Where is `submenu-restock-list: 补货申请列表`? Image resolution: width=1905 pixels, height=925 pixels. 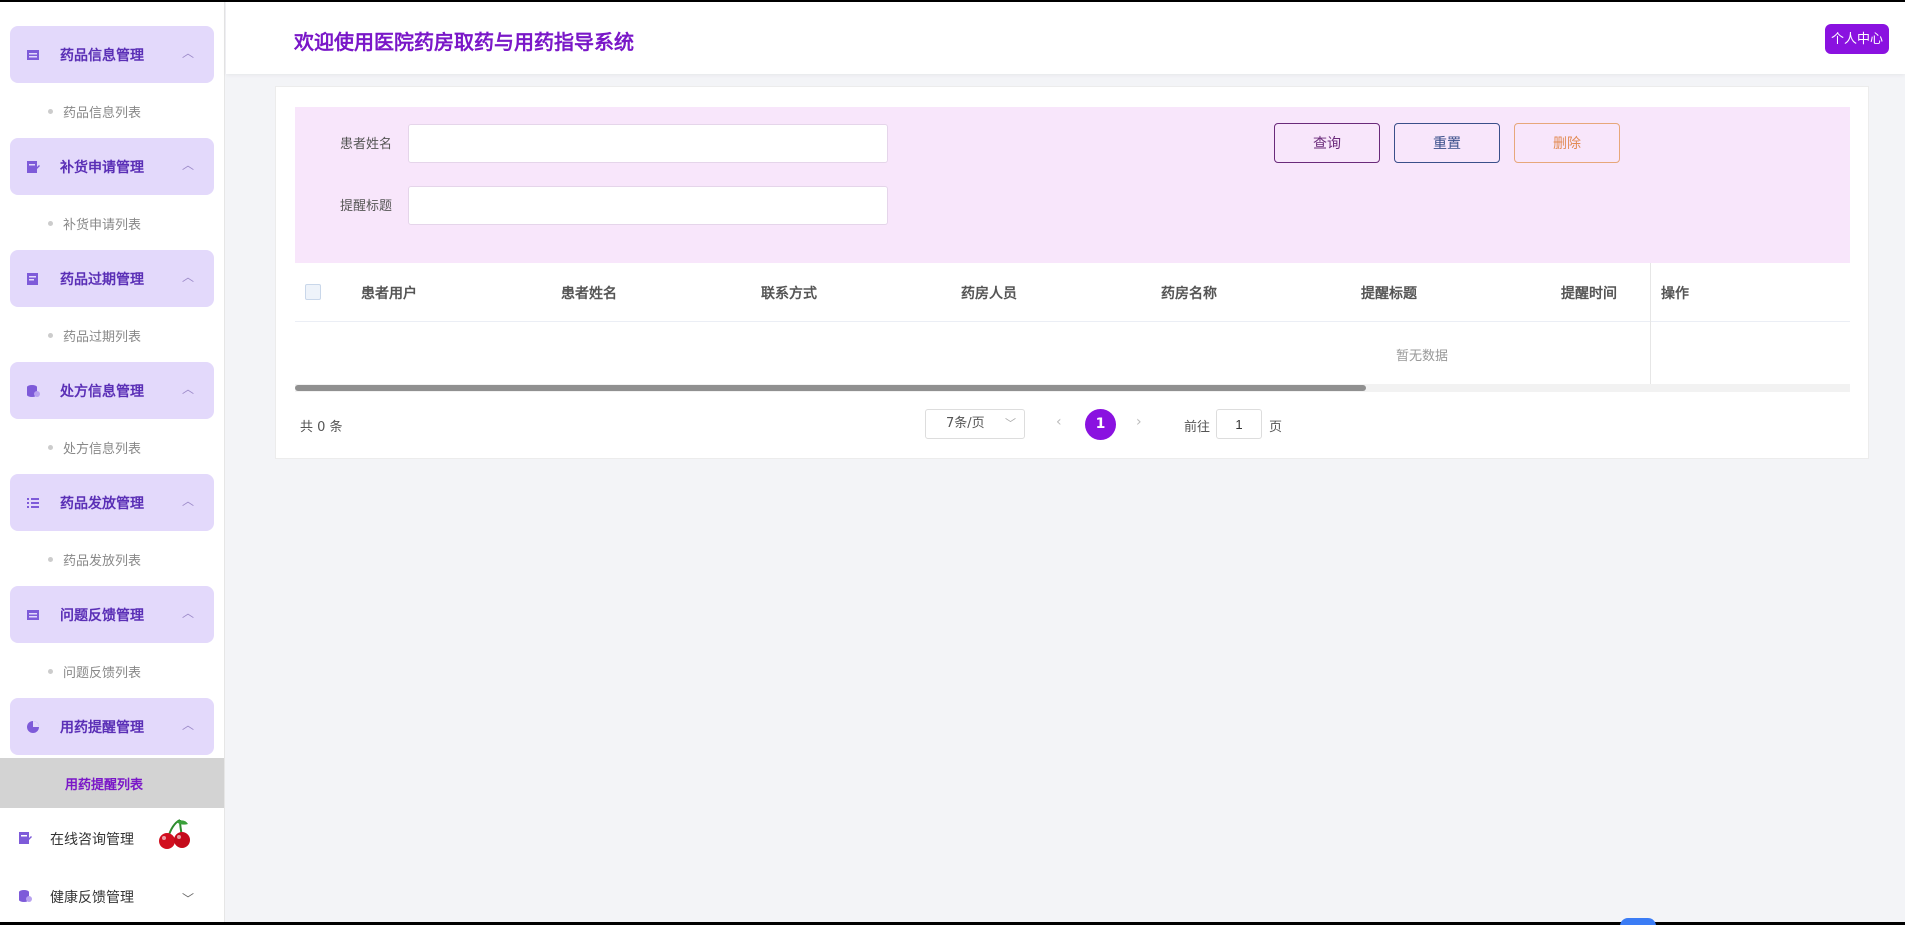
submenu-restock-list: 补货申请列表 is located at coordinates (112, 223).